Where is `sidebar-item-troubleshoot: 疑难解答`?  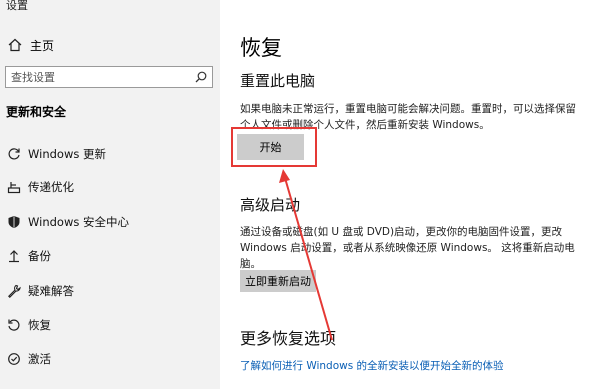 sidebar-item-troubleshoot: 疑难解答 is located at coordinates (110, 291).